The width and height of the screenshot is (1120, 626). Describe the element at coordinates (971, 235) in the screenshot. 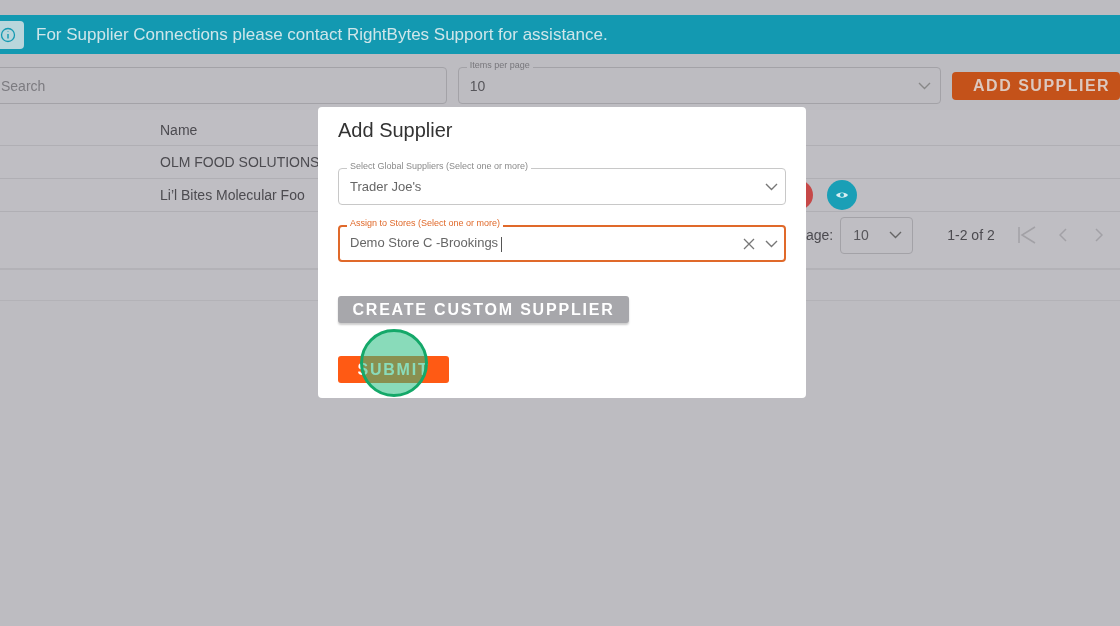

I see `page-range: 1-2 of 2` at that location.